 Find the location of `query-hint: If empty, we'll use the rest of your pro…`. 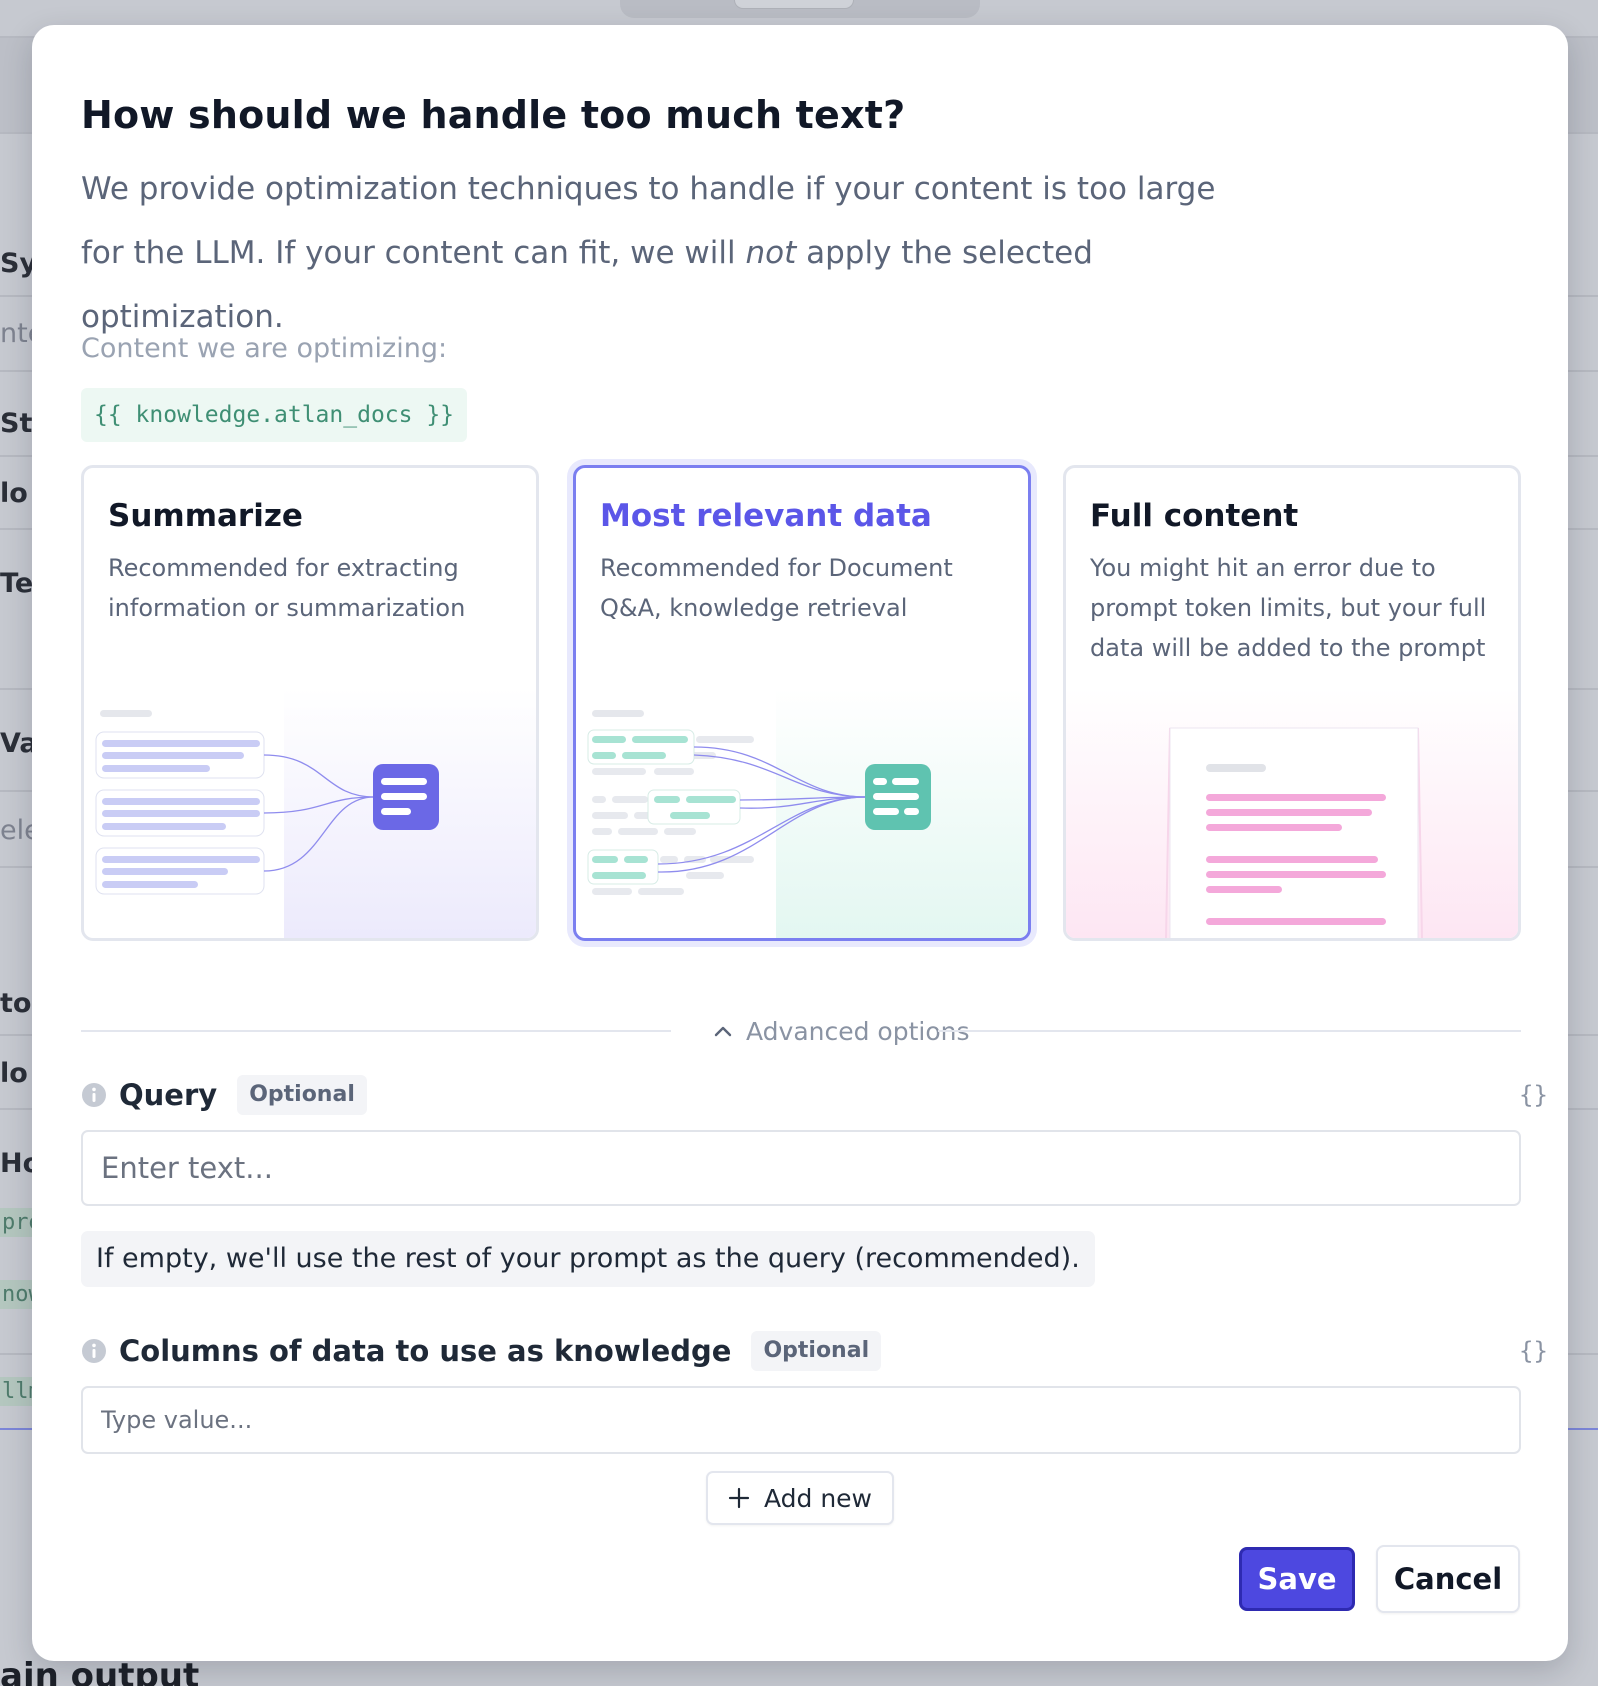

query-hint: If empty, we'll use the rest of your pro… is located at coordinates (588, 1259).